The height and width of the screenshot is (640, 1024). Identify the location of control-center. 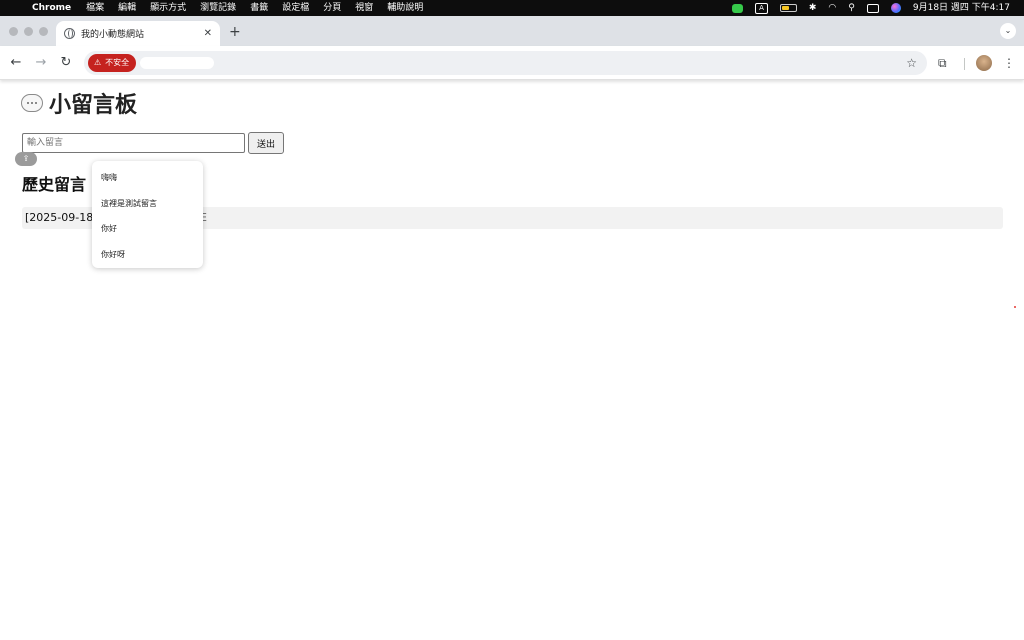
(873, 8).